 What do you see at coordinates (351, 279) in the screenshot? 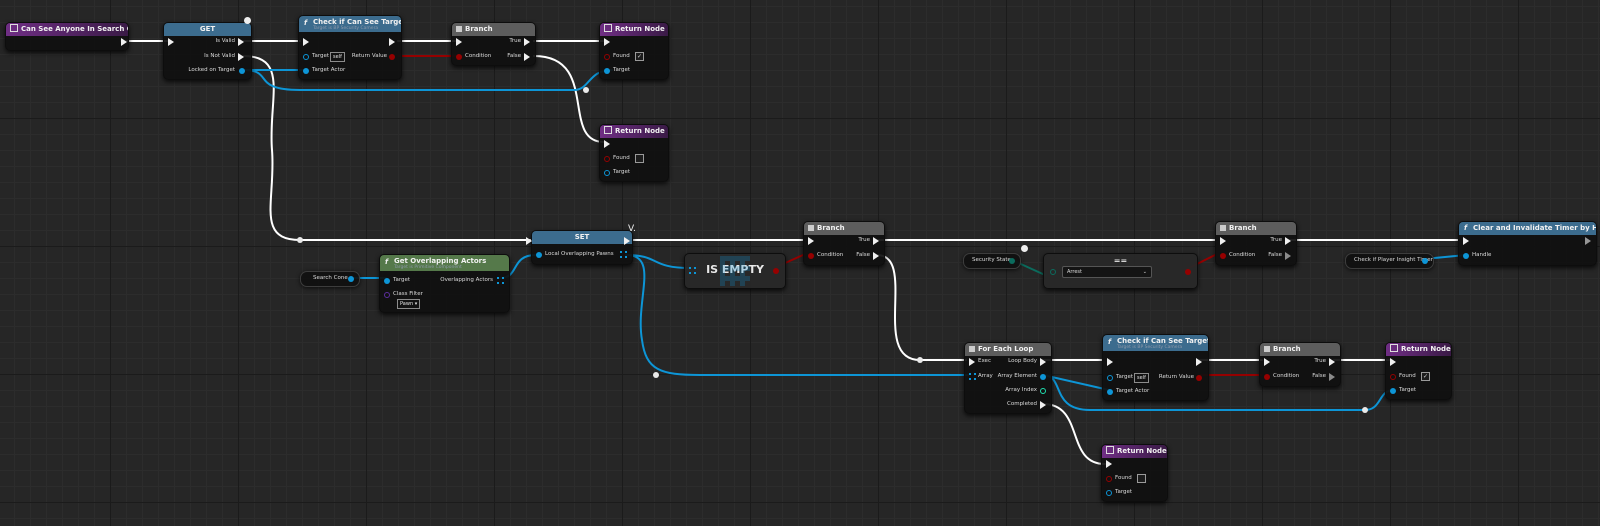
I see `search-cone-pin` at bounding box center [351, 279].